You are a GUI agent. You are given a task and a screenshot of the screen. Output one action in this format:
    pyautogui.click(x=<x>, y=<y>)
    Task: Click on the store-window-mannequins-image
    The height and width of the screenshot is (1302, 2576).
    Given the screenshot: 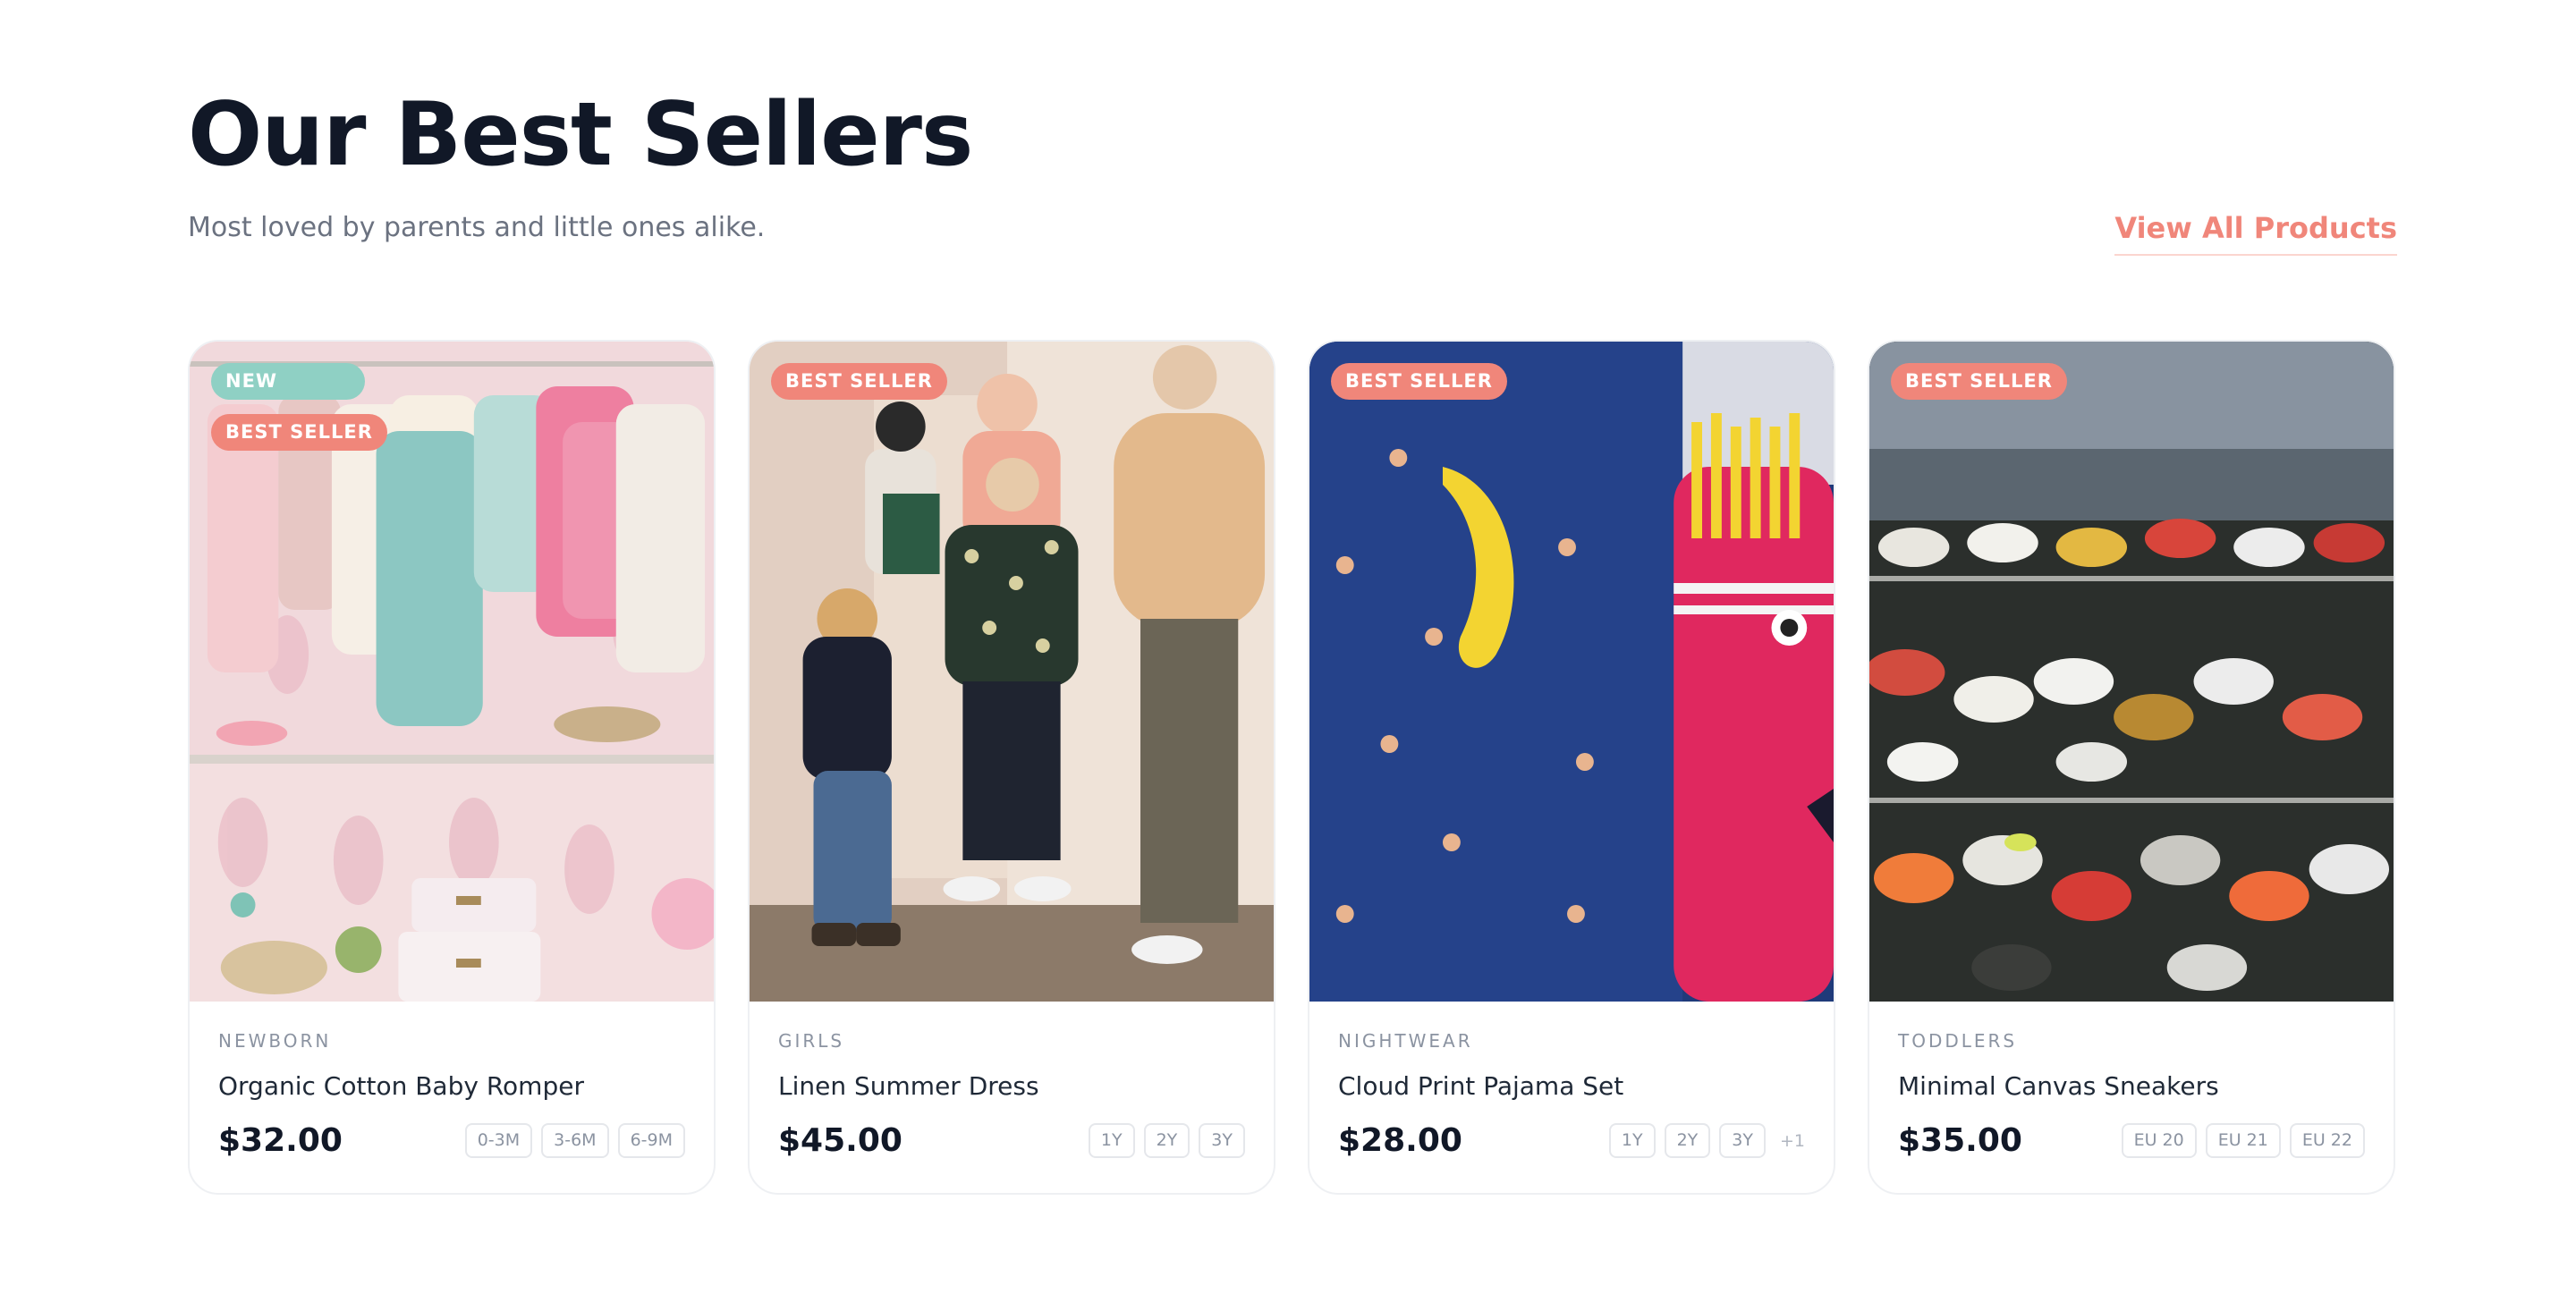 What is the action you would take?
    pyautogui.click(x=1012, y=672)
    